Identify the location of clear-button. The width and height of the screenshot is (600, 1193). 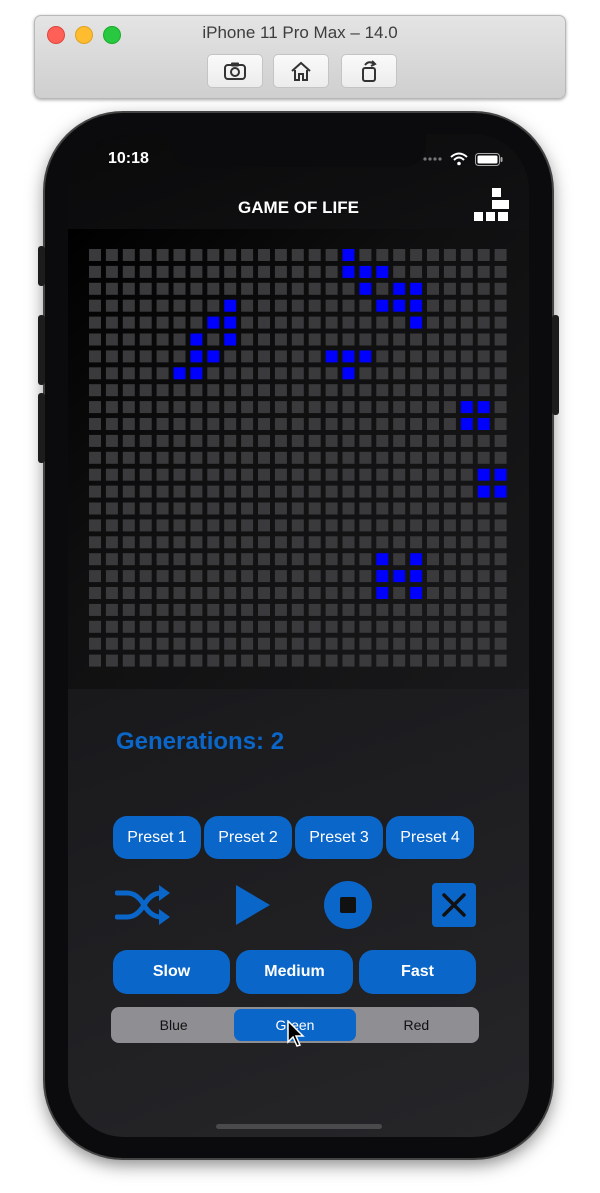
(454, 905).